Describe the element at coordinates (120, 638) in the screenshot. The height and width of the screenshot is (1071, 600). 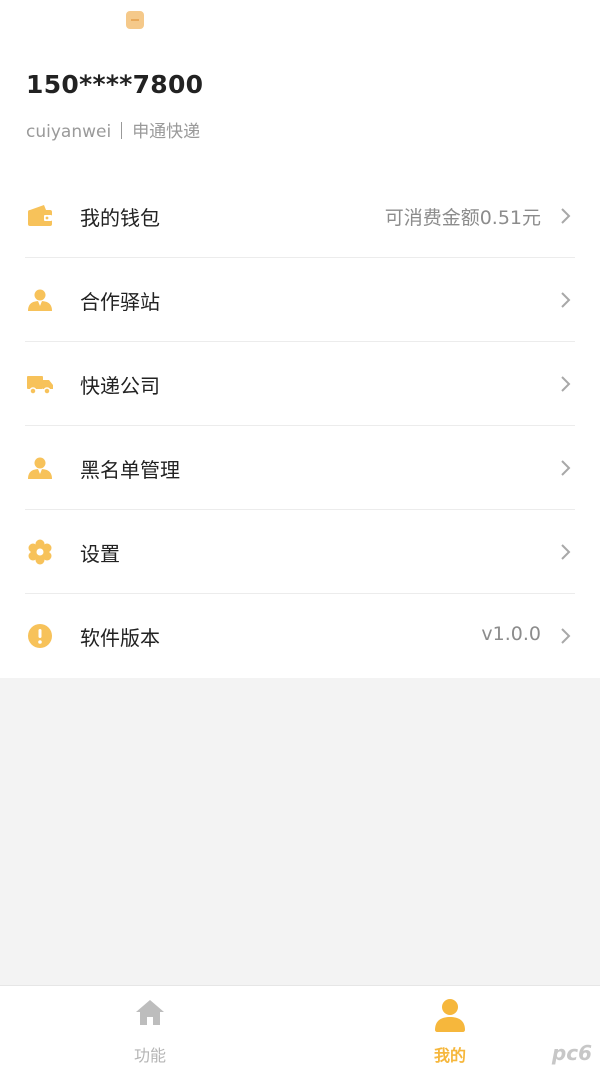
I see `menu-item-label: 软件版本` at that location.